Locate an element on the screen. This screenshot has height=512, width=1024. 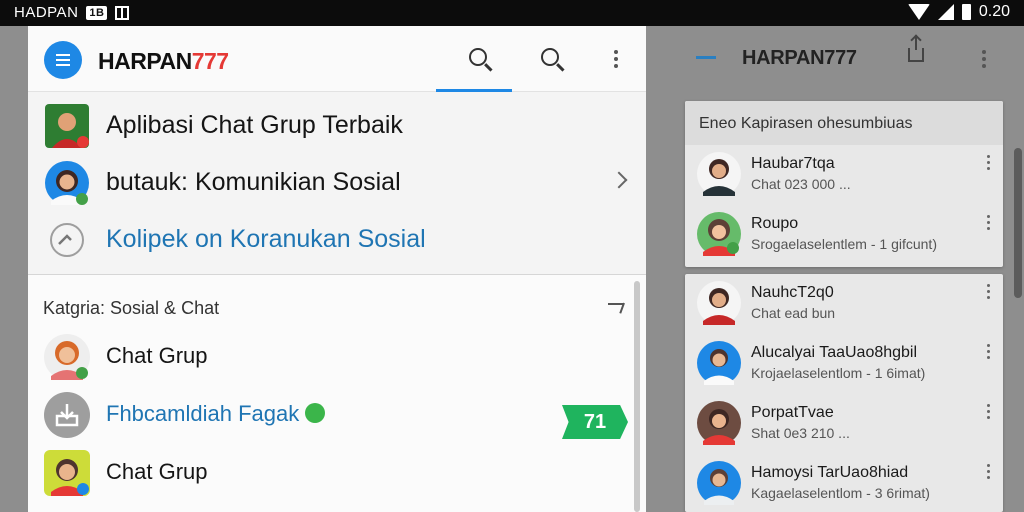
app-avatar-icon is located at coordinates (67, 126).